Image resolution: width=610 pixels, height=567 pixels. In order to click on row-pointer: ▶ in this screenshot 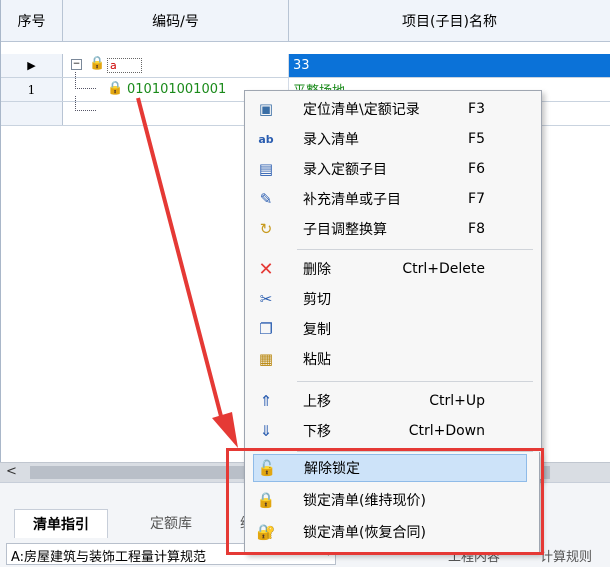, I will do `click(32, 65)`.